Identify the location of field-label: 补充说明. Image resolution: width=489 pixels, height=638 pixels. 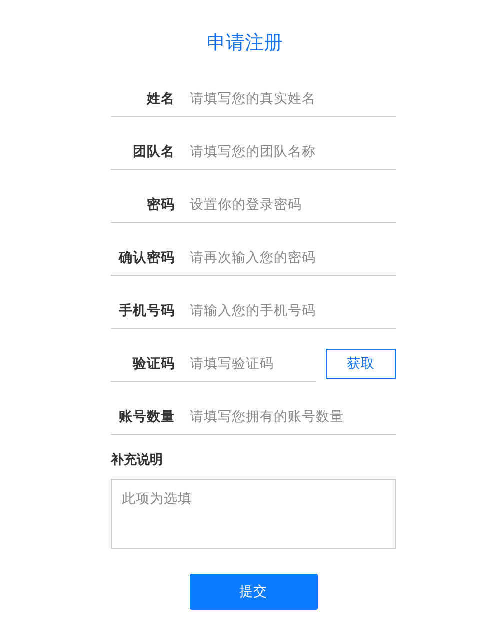
(137, 460).